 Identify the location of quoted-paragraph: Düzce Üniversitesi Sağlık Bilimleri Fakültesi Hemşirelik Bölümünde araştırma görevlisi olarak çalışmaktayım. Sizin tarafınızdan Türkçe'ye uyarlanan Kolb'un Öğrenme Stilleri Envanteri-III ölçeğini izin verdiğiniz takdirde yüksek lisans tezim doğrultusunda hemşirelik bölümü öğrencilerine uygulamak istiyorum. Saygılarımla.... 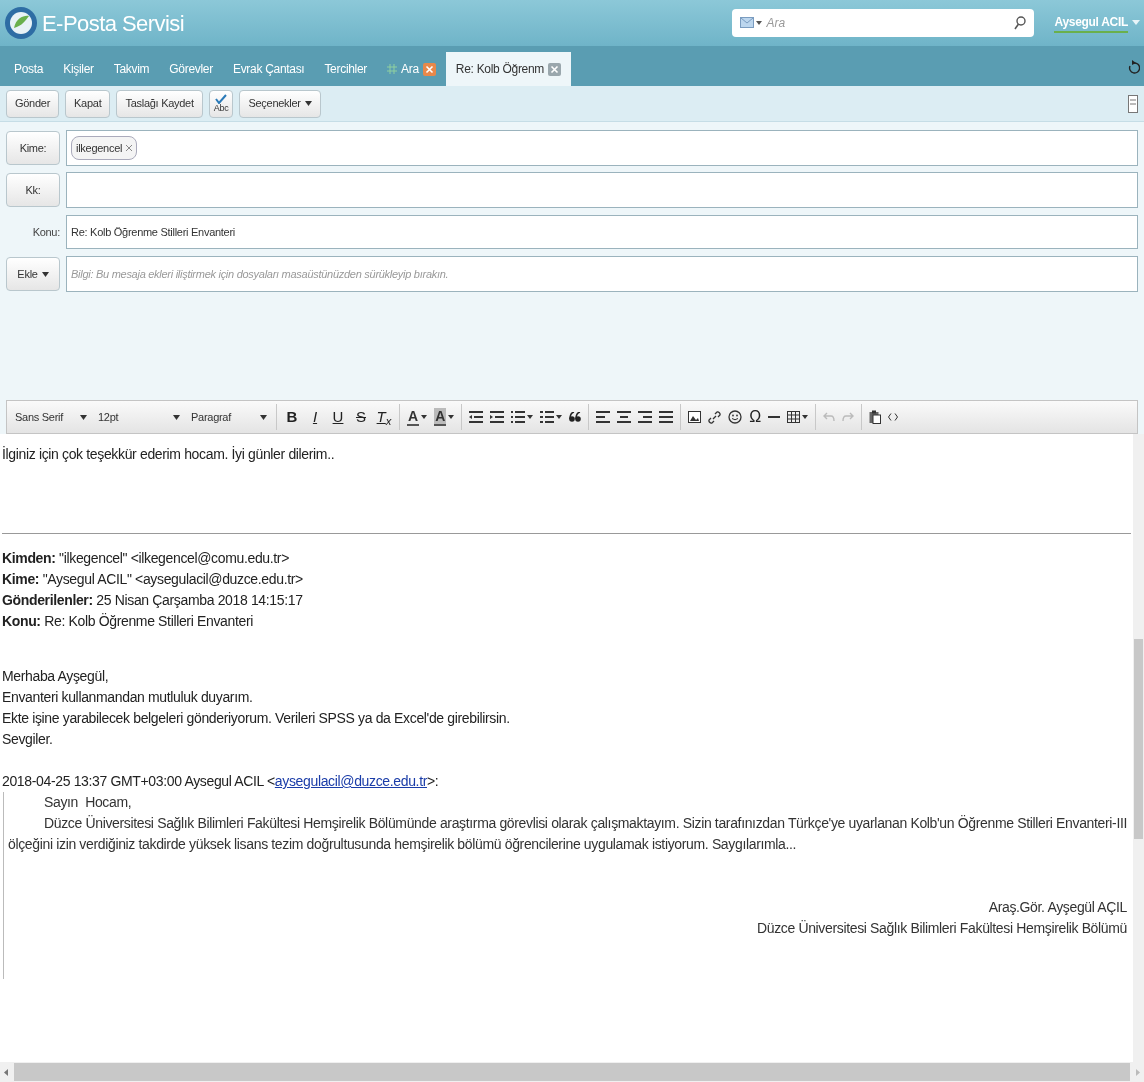
(567, 834).